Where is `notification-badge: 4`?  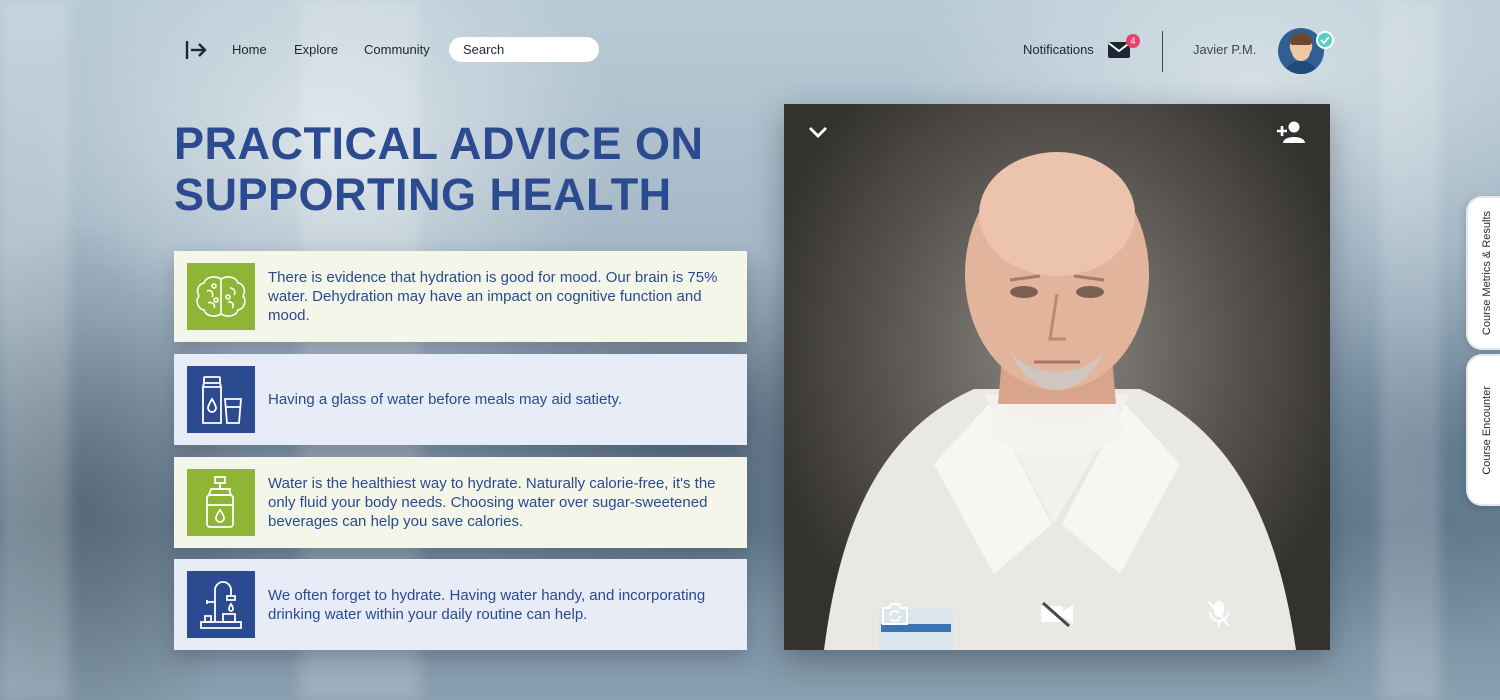
notification-badge: 4 is located at coordinates (1133, 41).